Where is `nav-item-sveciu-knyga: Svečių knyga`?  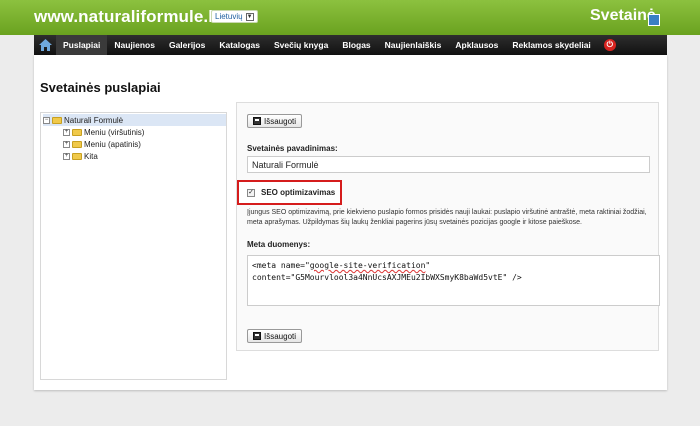 nav-item-sveciu-knyga: Svečių knyga is located at coordinates (301, 45).